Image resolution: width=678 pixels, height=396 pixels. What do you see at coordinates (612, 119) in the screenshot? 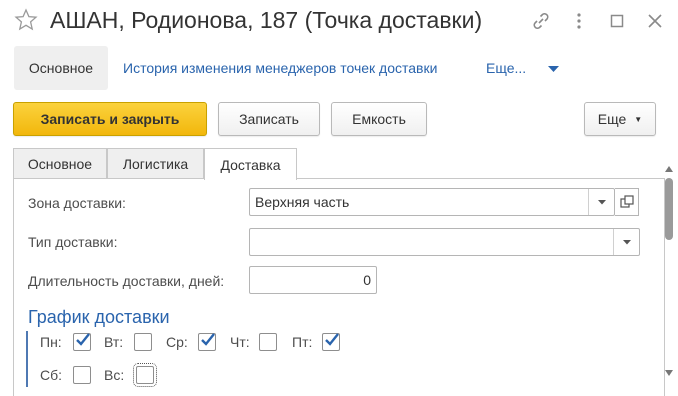
I see `more-button-label: Еще` at bounding box center [612, 119].